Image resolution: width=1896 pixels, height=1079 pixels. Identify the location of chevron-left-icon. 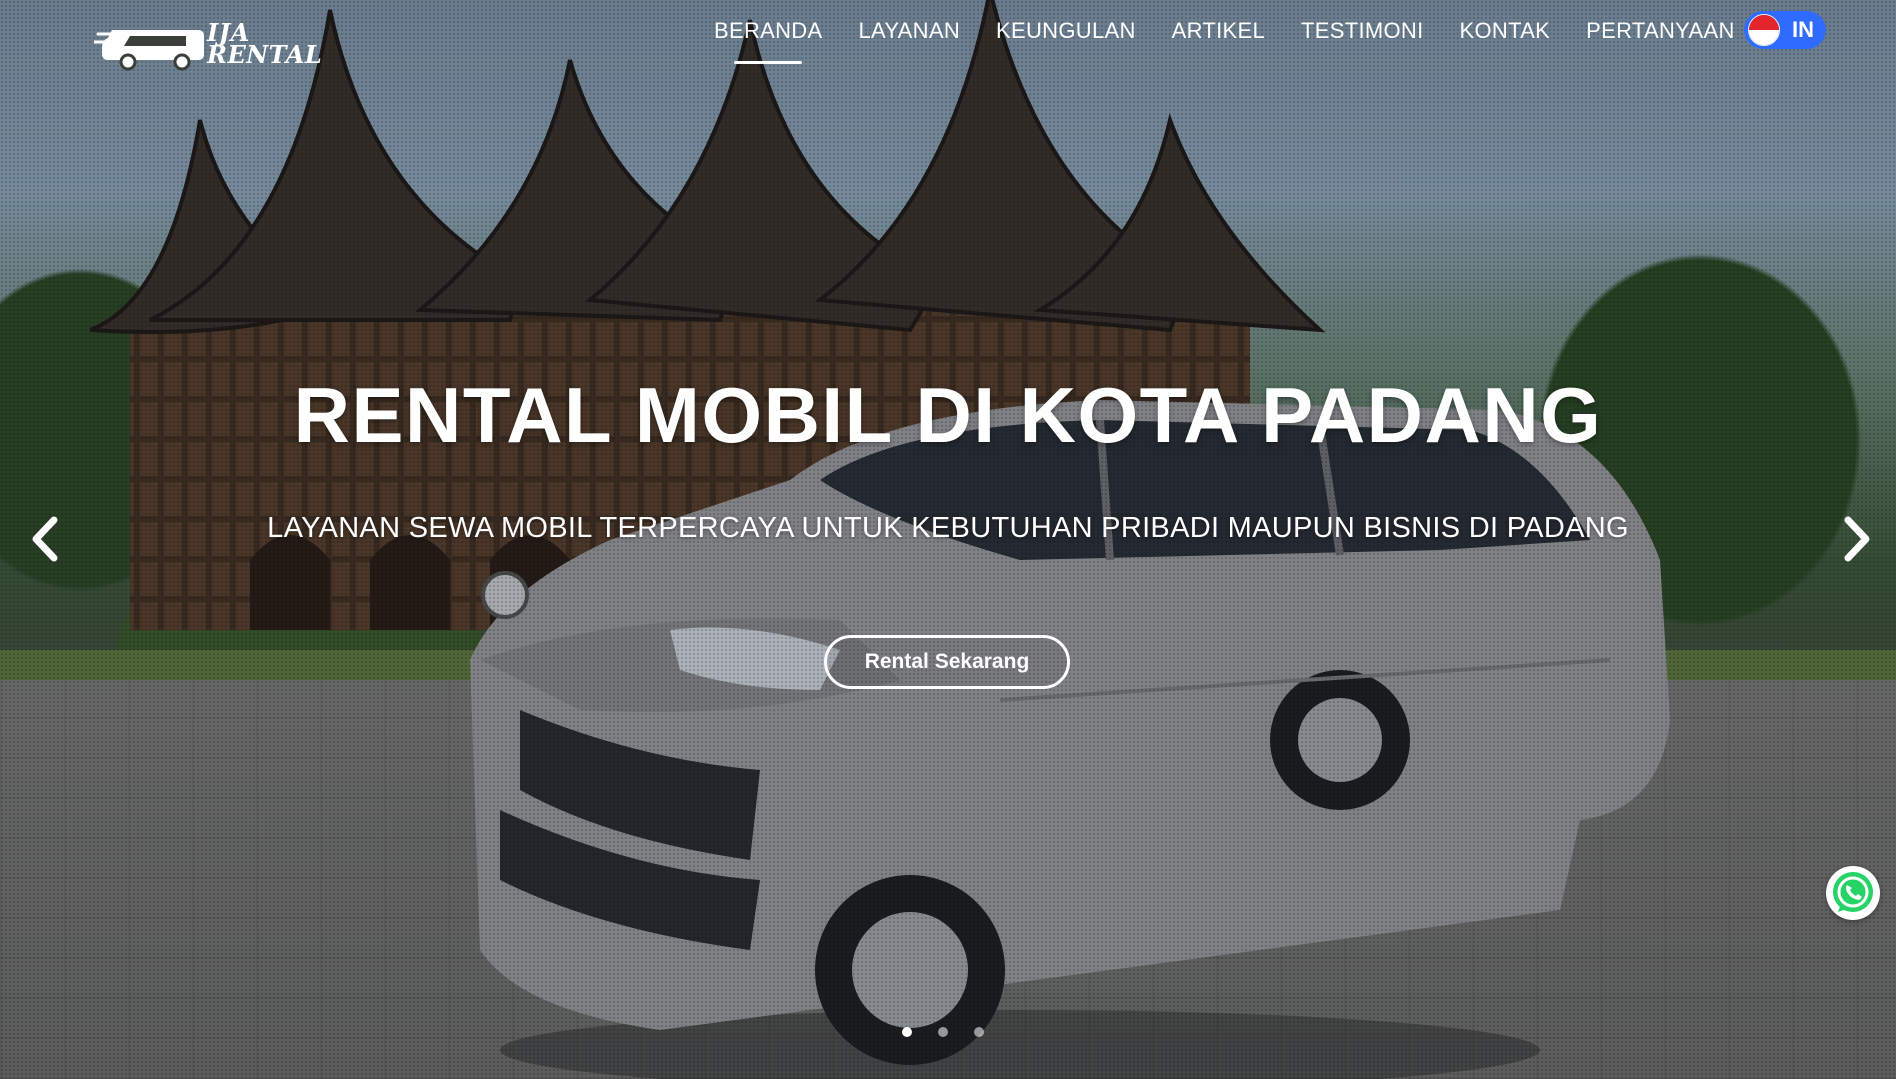
(45, 539).